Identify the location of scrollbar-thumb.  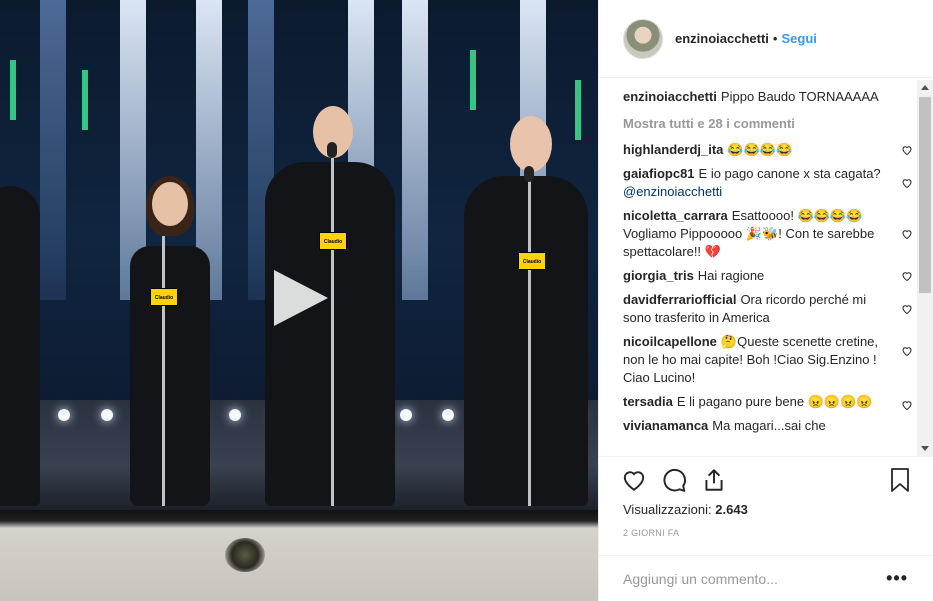
(925, 195).